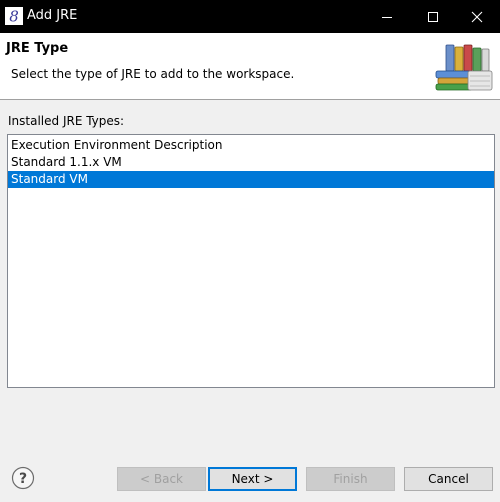 This screenshot has width=500, height=502. Describe the element at coordinates (37, 48) in the screenshot. I see `page-title: JRE Type` at that location.